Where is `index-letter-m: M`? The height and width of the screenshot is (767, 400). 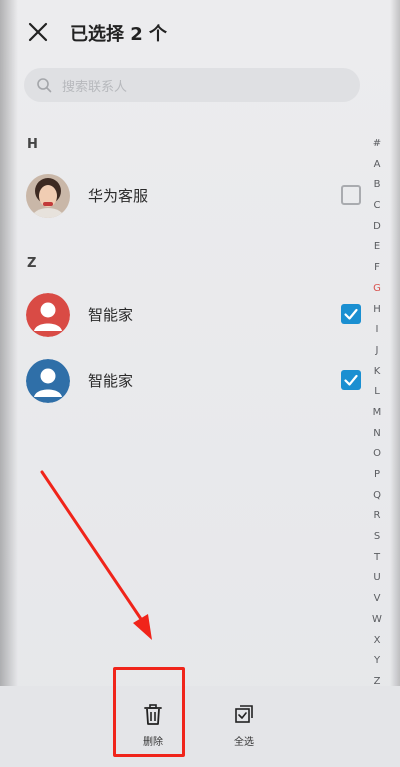 index-letter-m: M is located at coordinates (377, 413).